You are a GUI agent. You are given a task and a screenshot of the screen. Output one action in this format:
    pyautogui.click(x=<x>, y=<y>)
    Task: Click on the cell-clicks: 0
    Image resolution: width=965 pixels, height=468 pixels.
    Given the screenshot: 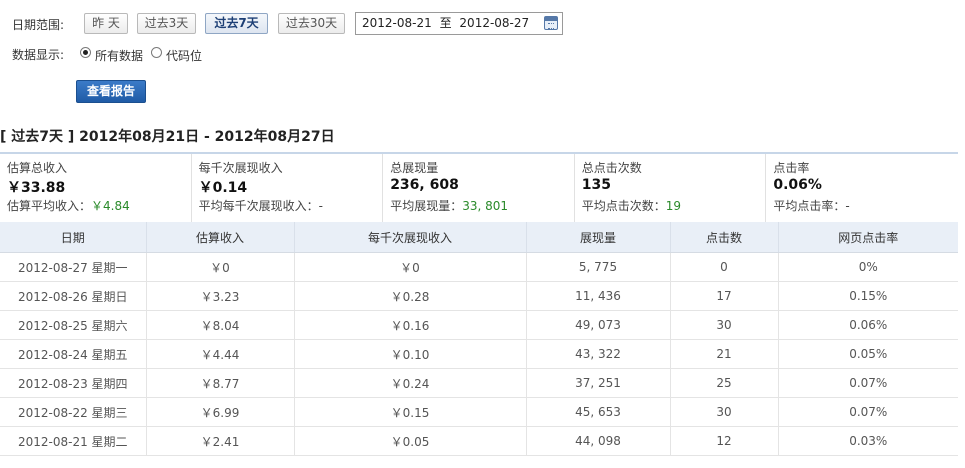 What is the action you would take?
    pyautogui.click(x=724, y=267)
    